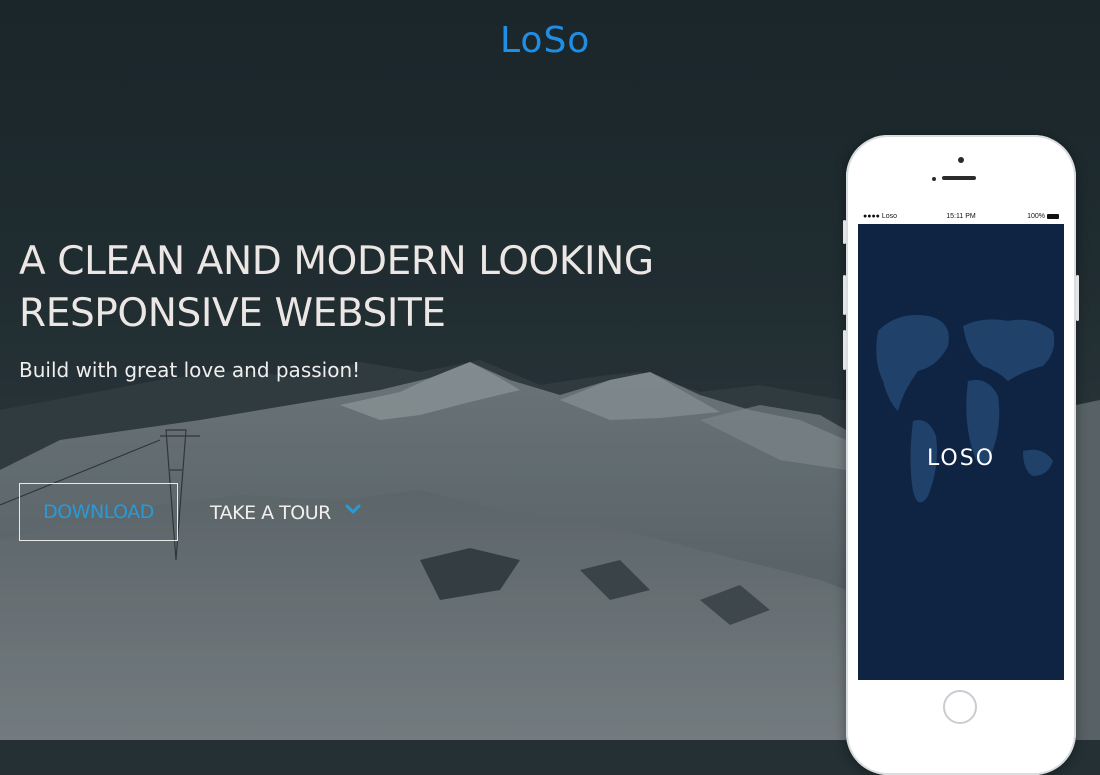  What do you see at coordinates (353, 509) in the screenshot?
I see `chevron-down-icon` at bounding box center [353, 509].